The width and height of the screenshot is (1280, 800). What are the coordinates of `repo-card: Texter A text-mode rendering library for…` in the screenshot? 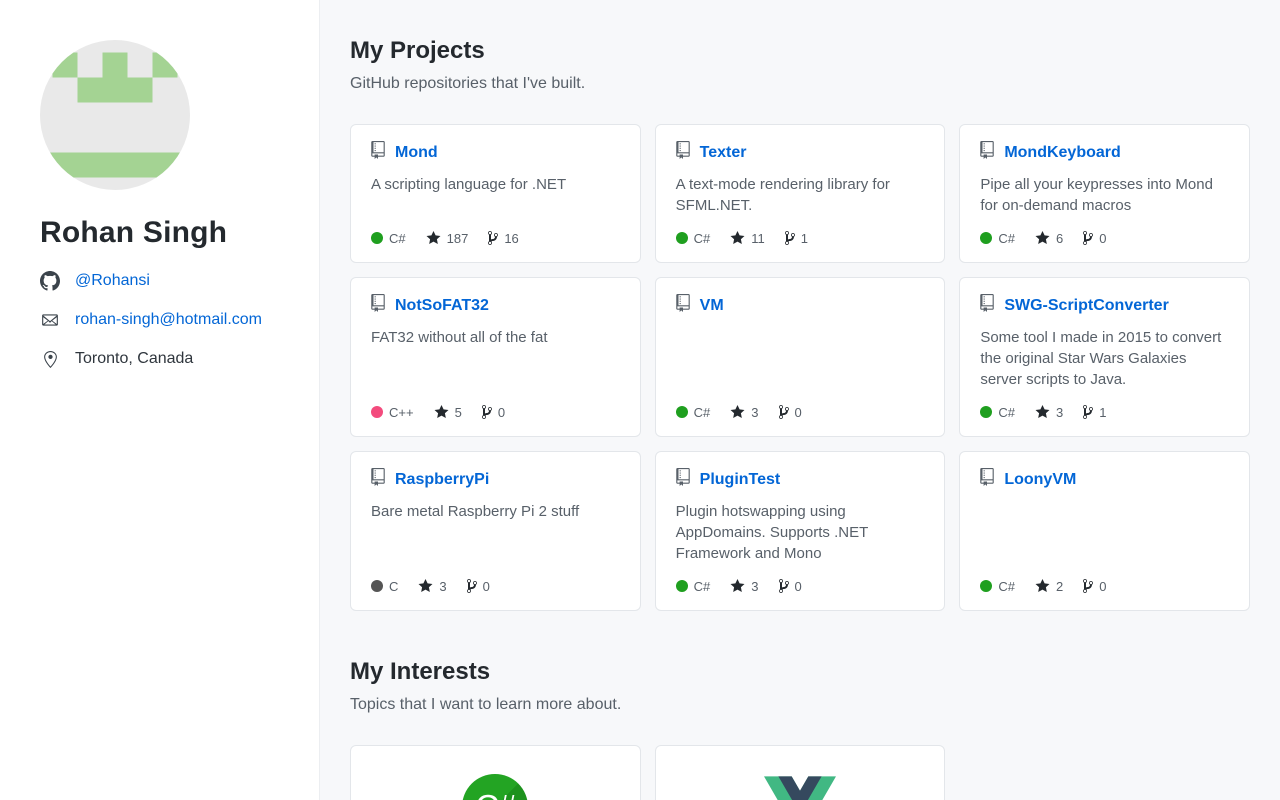 It's located at (800, 193).